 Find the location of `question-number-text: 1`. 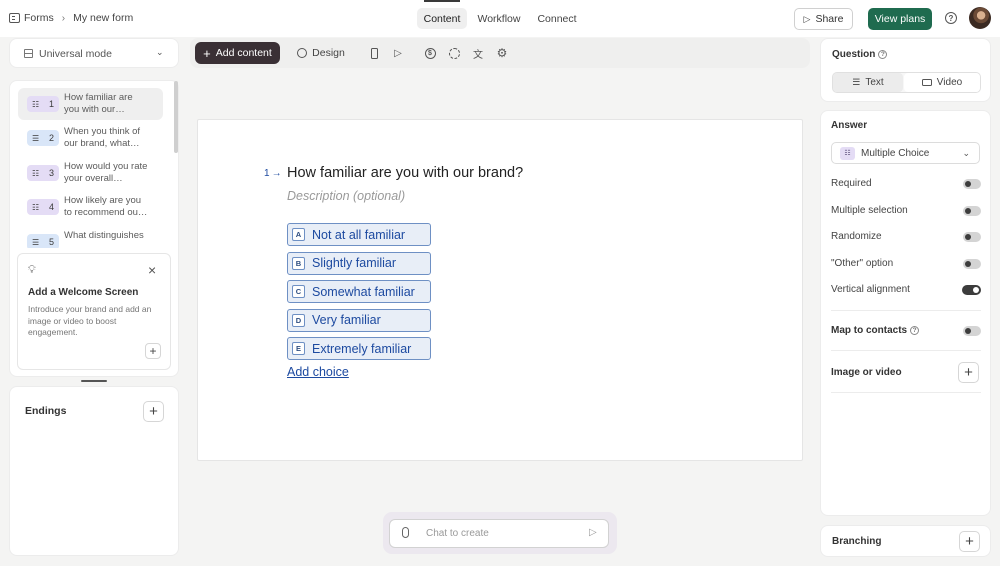

question-number-text: 1 is located at coordinates (267, 173).